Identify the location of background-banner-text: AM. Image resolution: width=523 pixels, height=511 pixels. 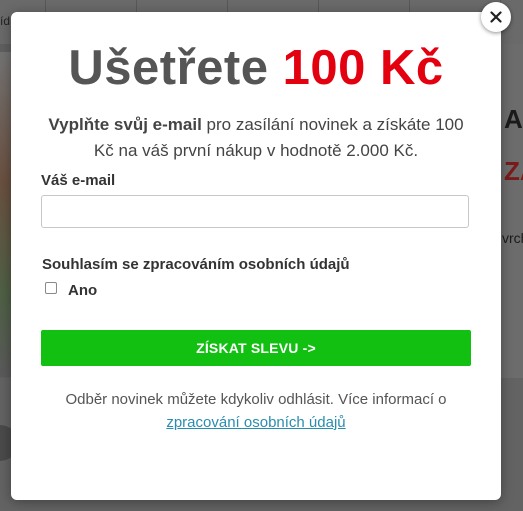
(513, 119).